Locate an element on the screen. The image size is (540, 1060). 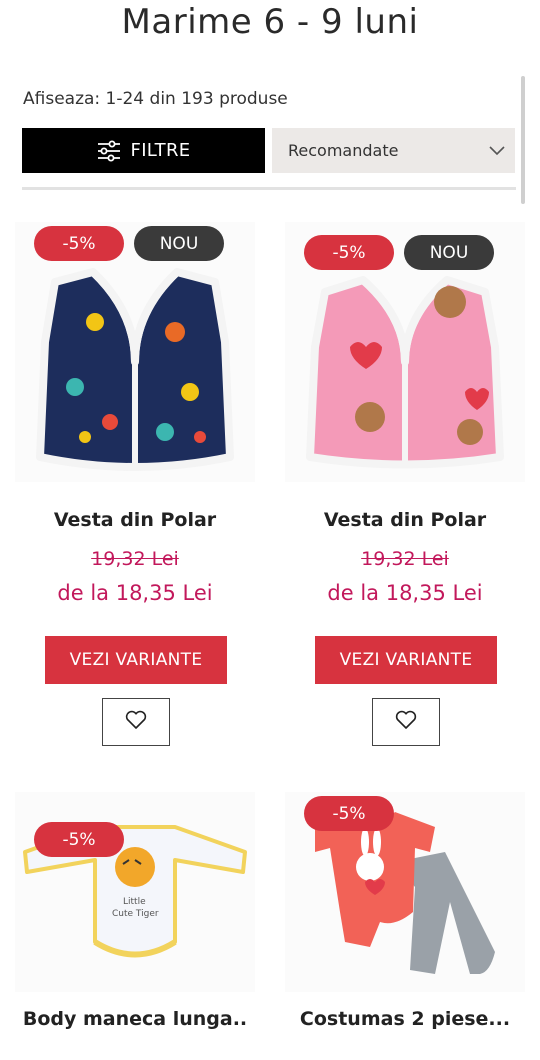
print-text-line2: Cute Tiger is located at coordinates (135, 914).